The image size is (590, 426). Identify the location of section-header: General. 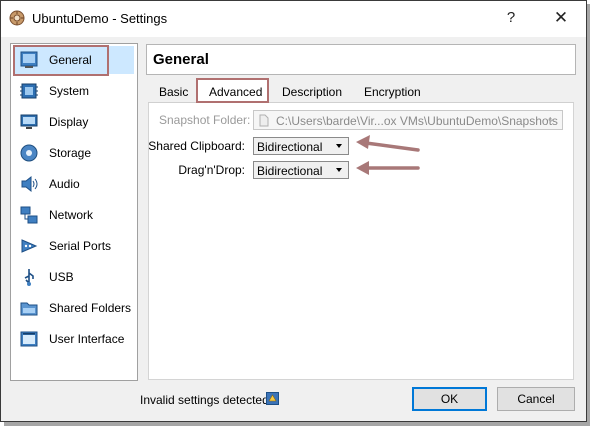
(361, 59).